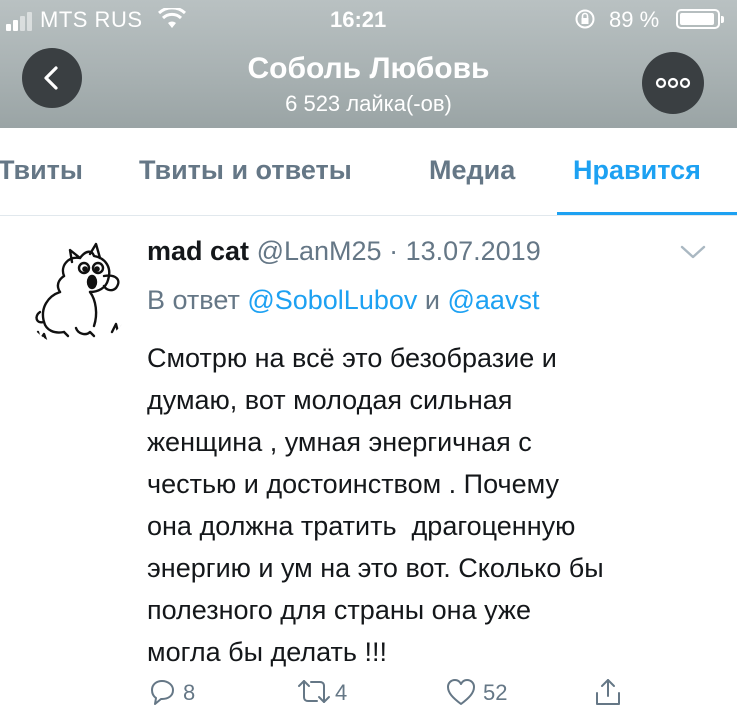 The width and height of the screenshot is (737, 712). What do you see at coordinates (585, 19) in the screenshot?
I see `rotation-lock-icon` at bounding box center [585, 19].